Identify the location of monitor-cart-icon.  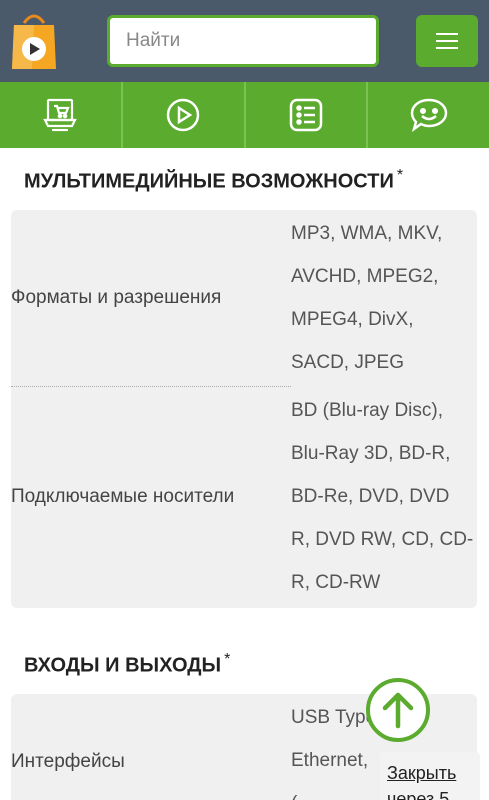
(60, 115).